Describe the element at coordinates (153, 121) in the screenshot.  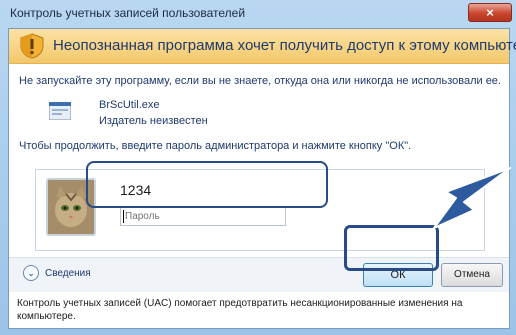
I see `program-publisher: Издатель неизвестен` at that location.